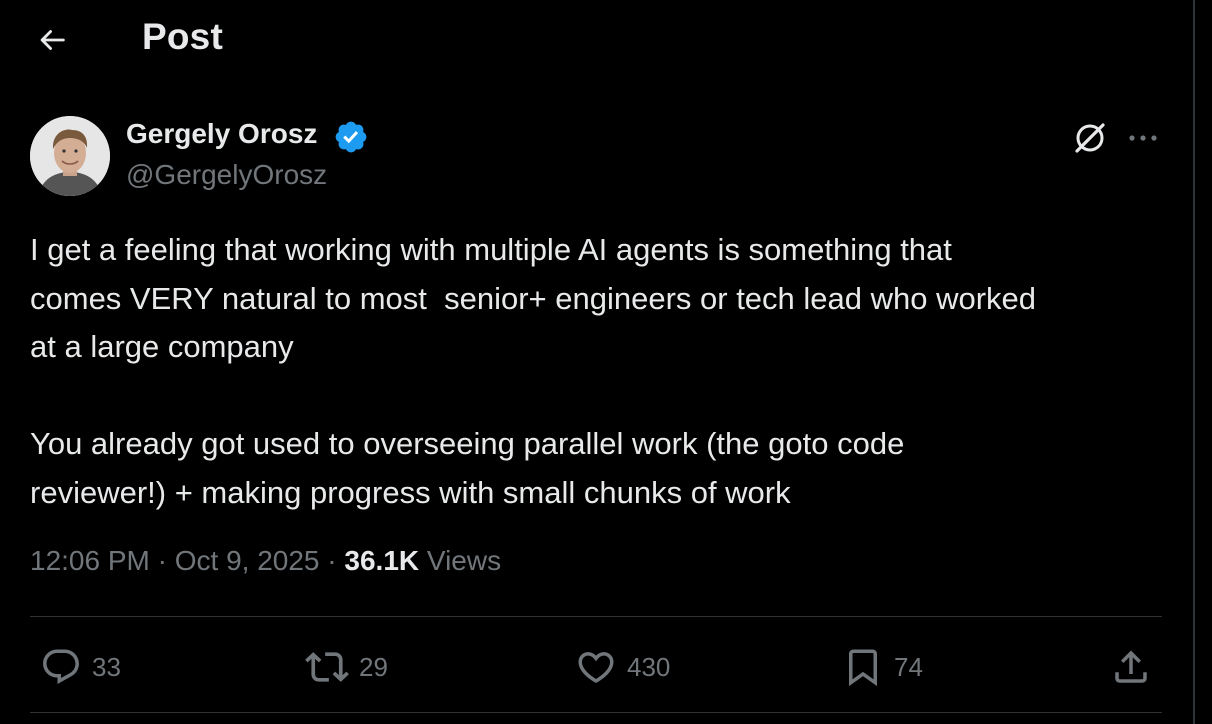 This screenshot has width=1212, height=724. Describe the element at coordinates (863, 668) in the screenshot. I see `bookmark-icon` at that location.